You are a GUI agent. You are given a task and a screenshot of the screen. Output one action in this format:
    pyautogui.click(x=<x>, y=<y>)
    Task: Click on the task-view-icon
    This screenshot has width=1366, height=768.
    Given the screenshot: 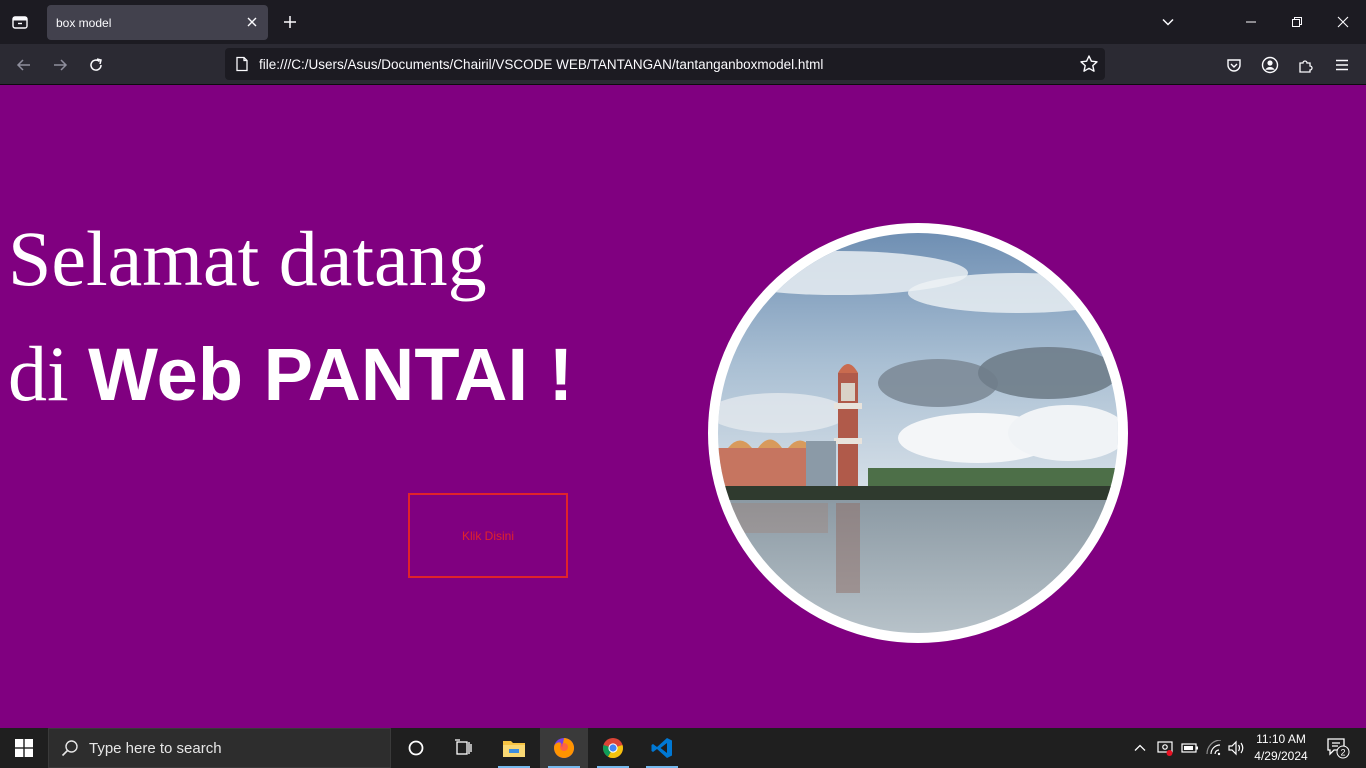 What is the action you would take?
    pyautogui.click(x=464, y=748)
    